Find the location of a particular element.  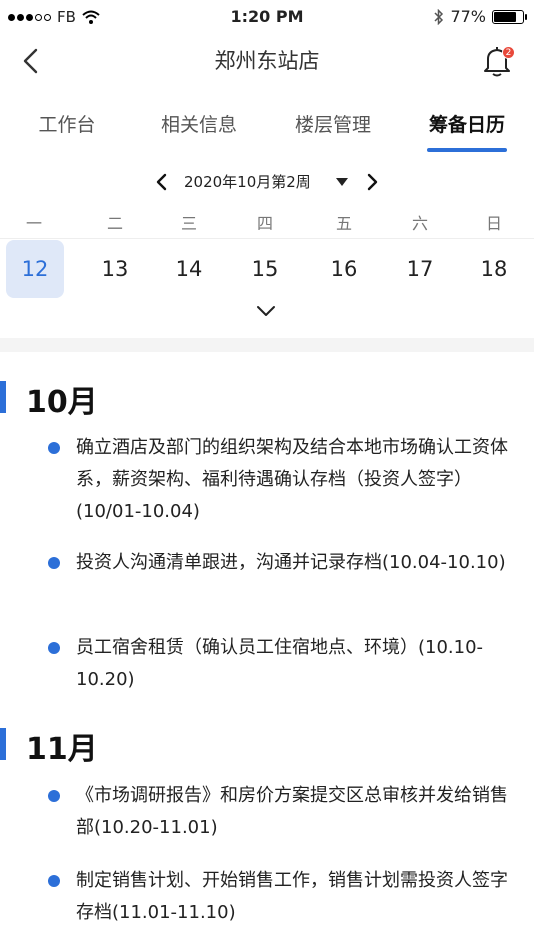

tab-prep-calendar: 筹备日历 is located at coordinates (467, 123).